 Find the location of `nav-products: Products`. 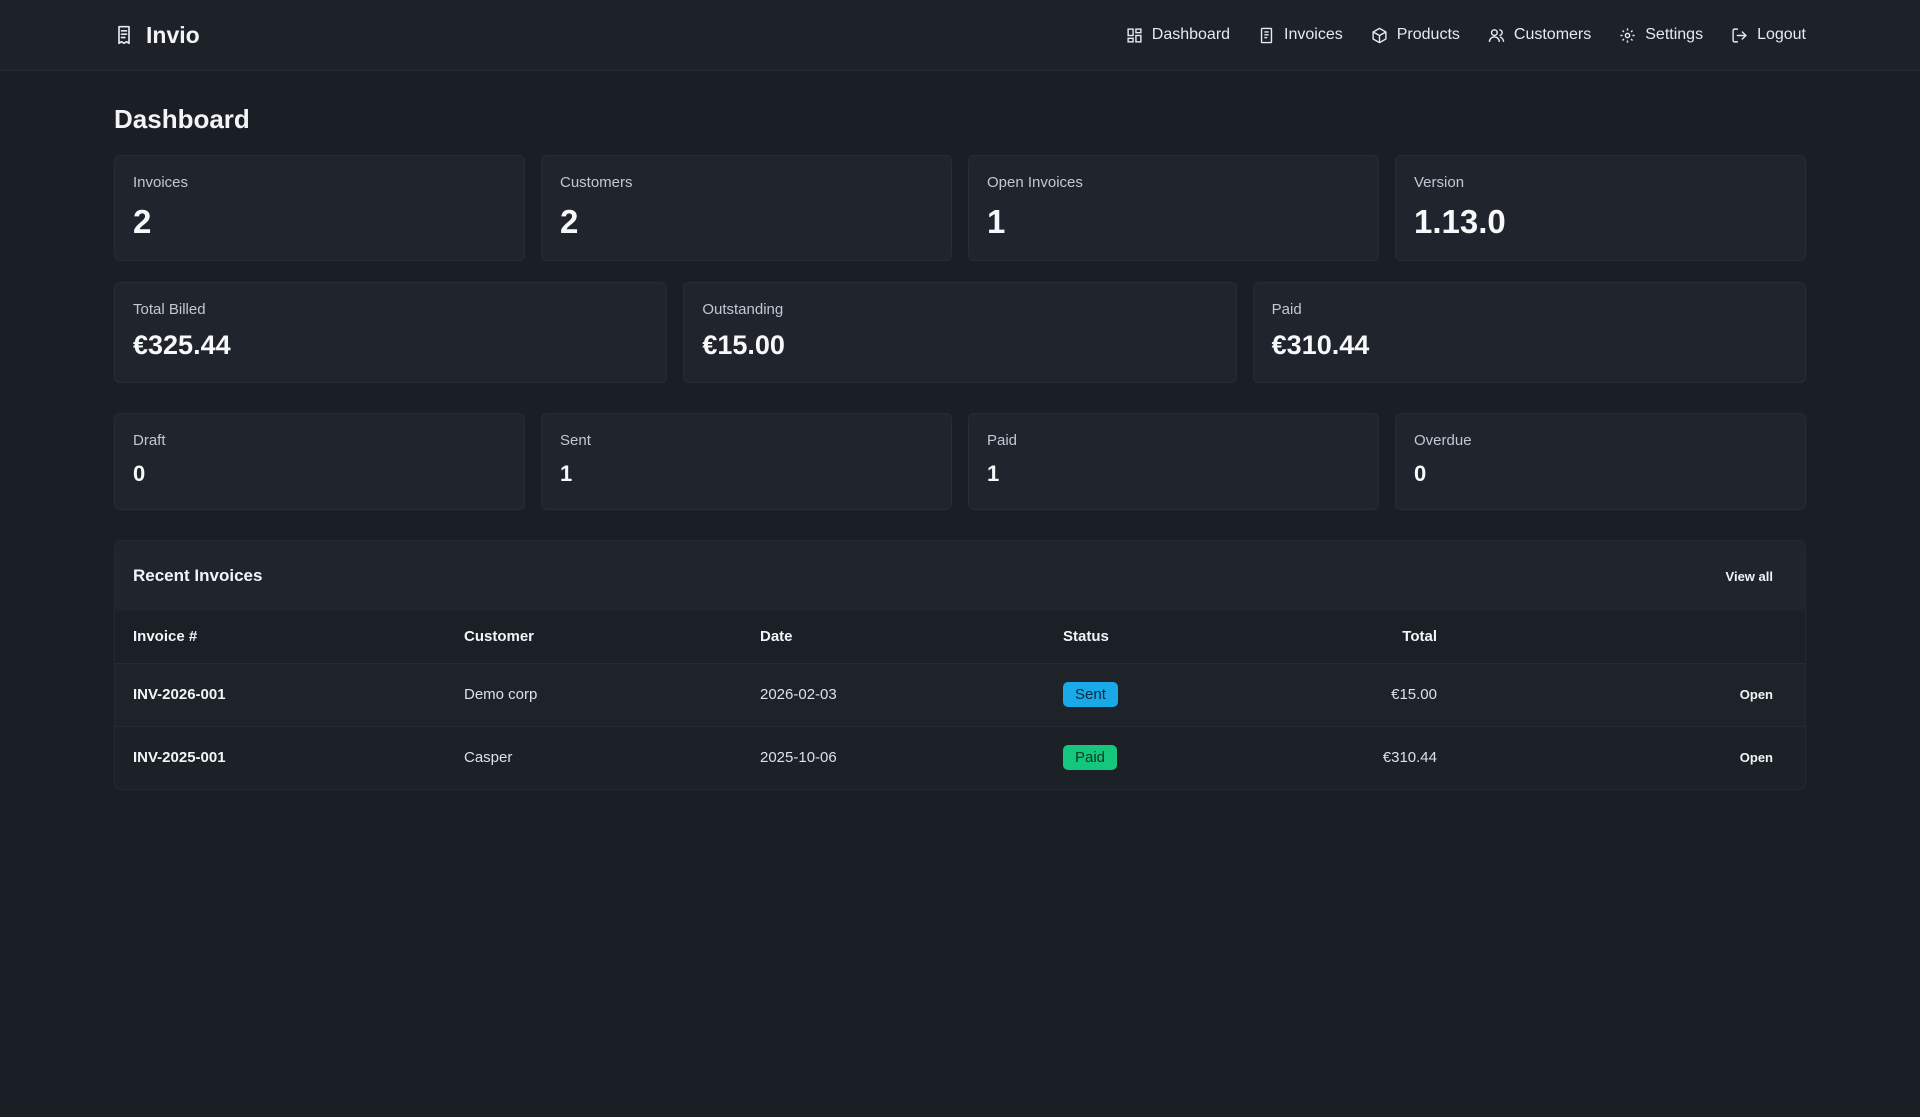

nav-products: Products is located at coordinates (1415, 35).